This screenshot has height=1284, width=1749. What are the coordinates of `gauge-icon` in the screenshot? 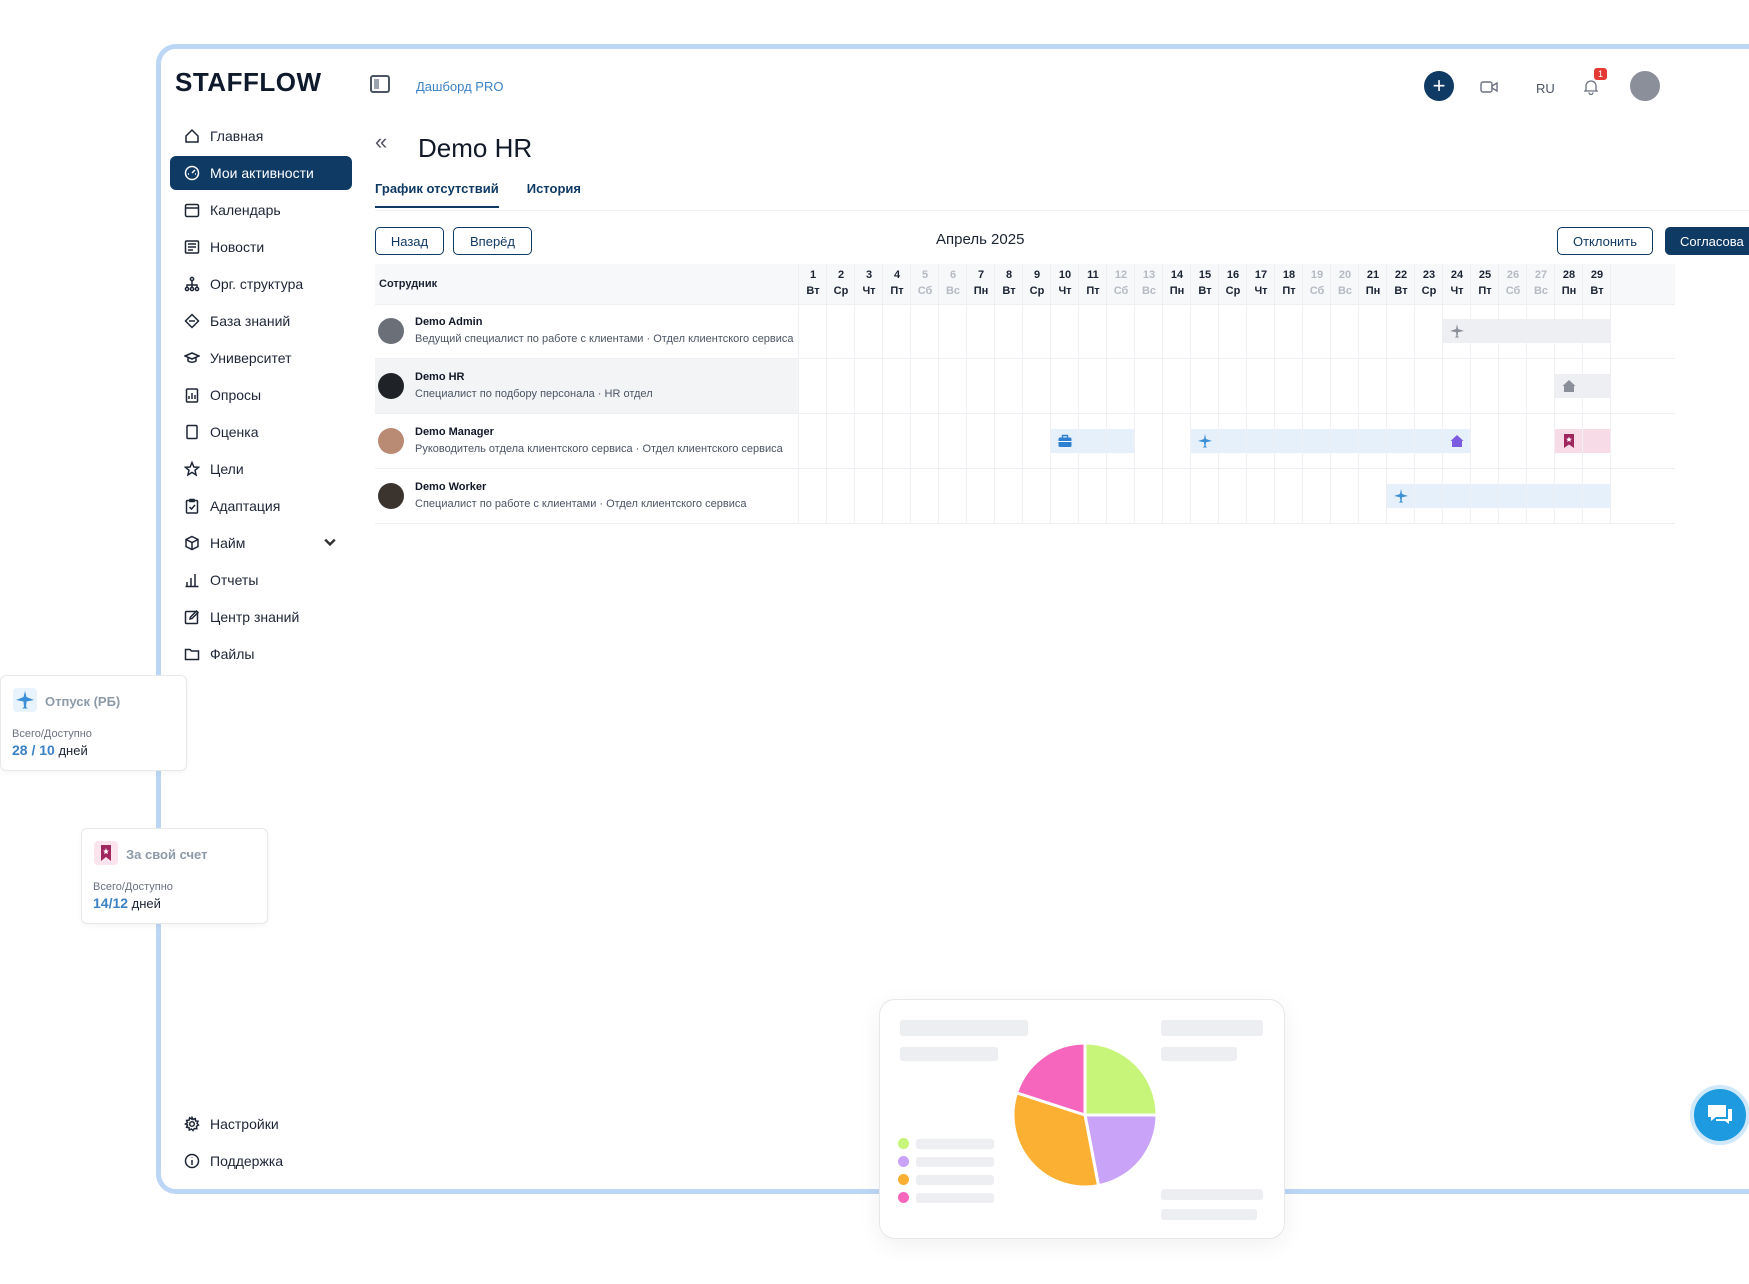 It's located at (192, 173).